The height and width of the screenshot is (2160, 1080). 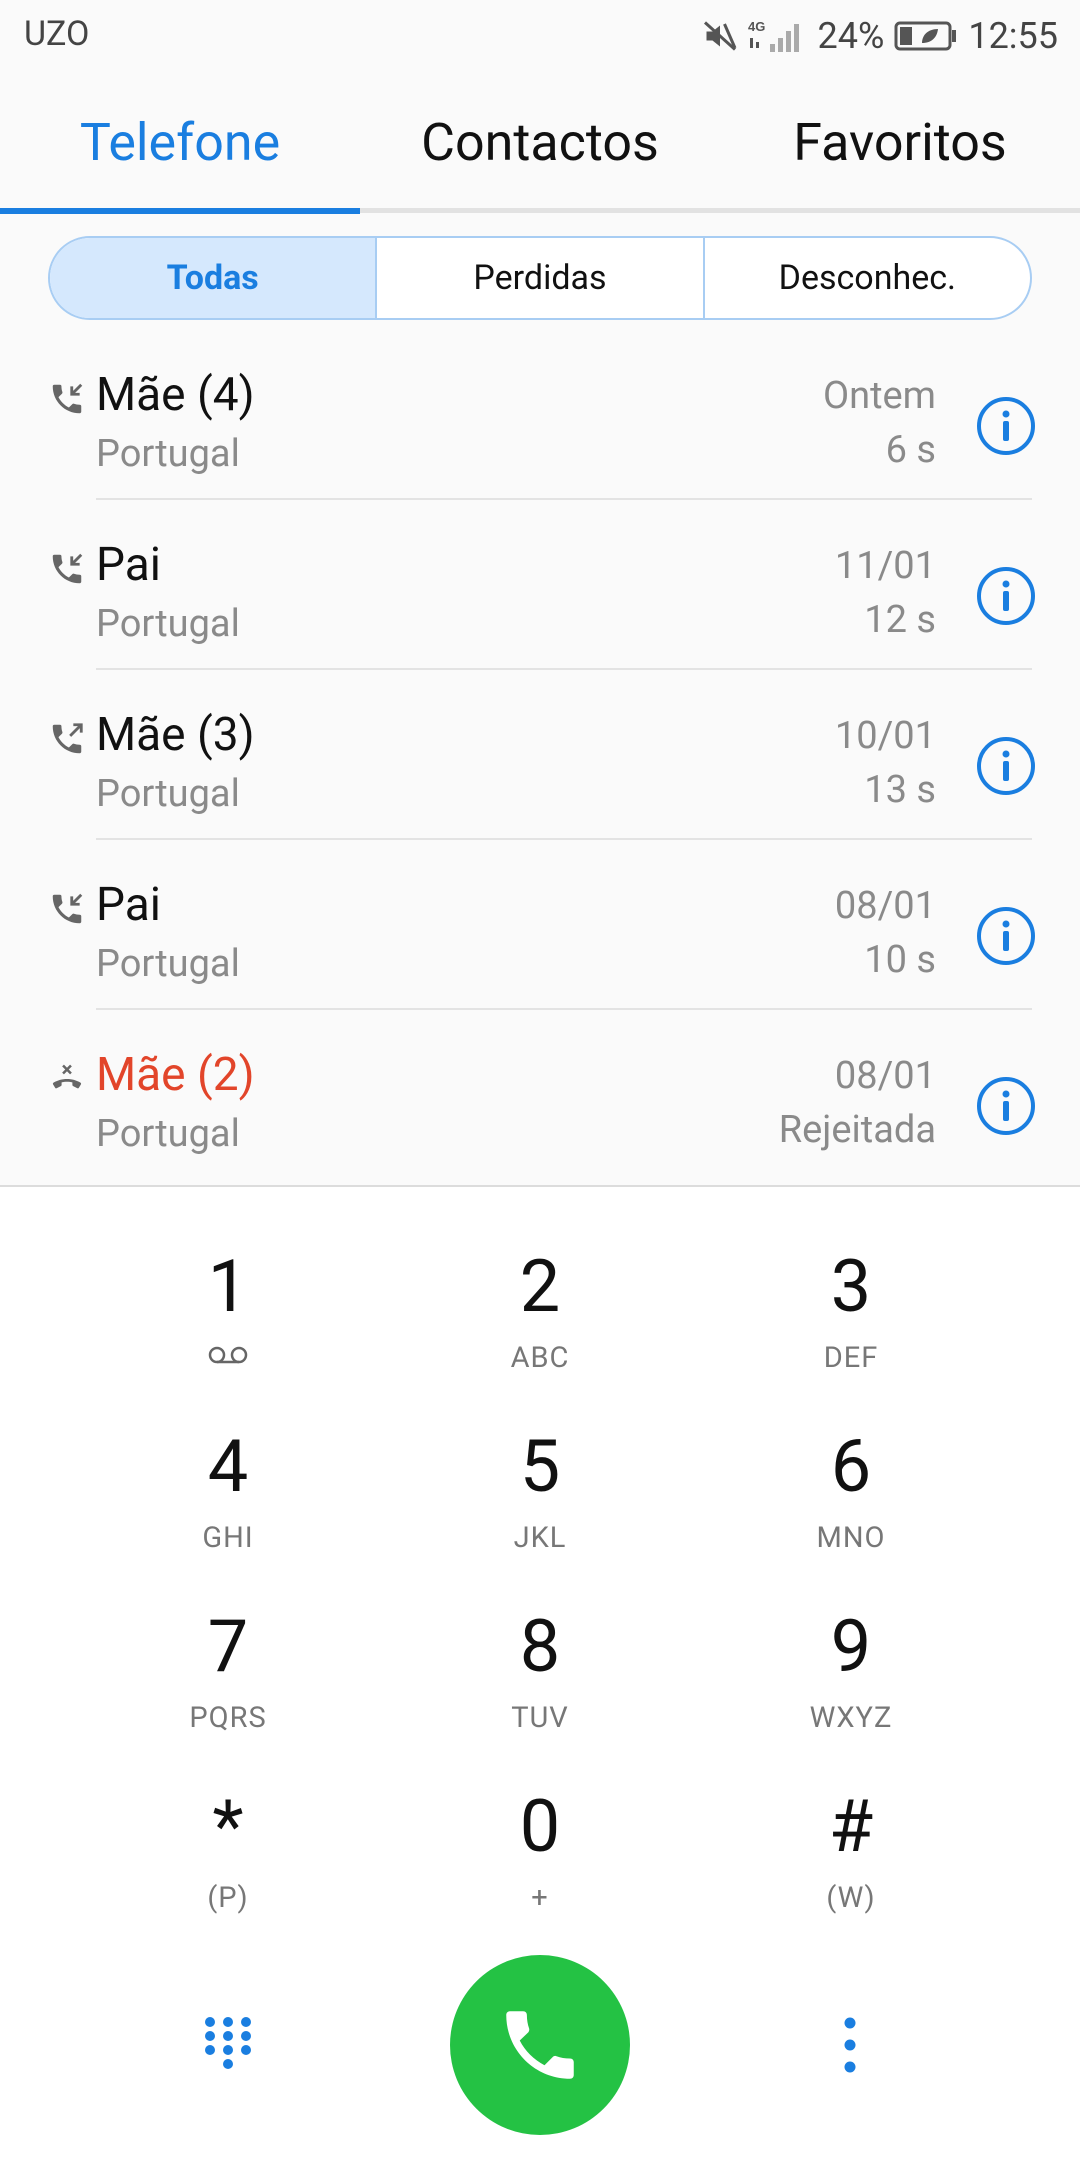 I want to click on dial-key-2: 2 ABC, so click(x=540, y=1332).